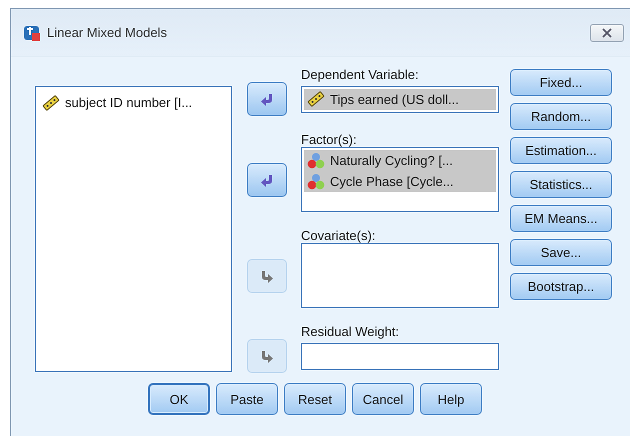  What do you see at coordinates (179, 399) in the screenshot?
I see `dialog-button: OK` at bounding box center [179, 399].